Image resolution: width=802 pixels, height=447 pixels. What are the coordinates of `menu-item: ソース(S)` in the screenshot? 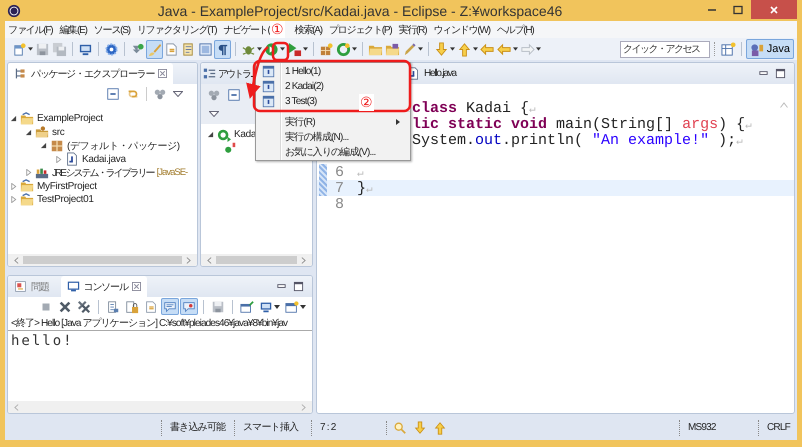 It's located at (112, 29).